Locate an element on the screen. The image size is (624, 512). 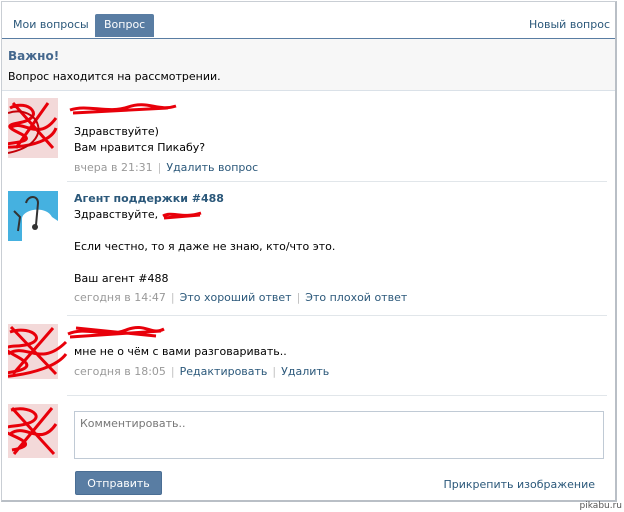
send-button: Отправить is located at coordinates (118, 483).